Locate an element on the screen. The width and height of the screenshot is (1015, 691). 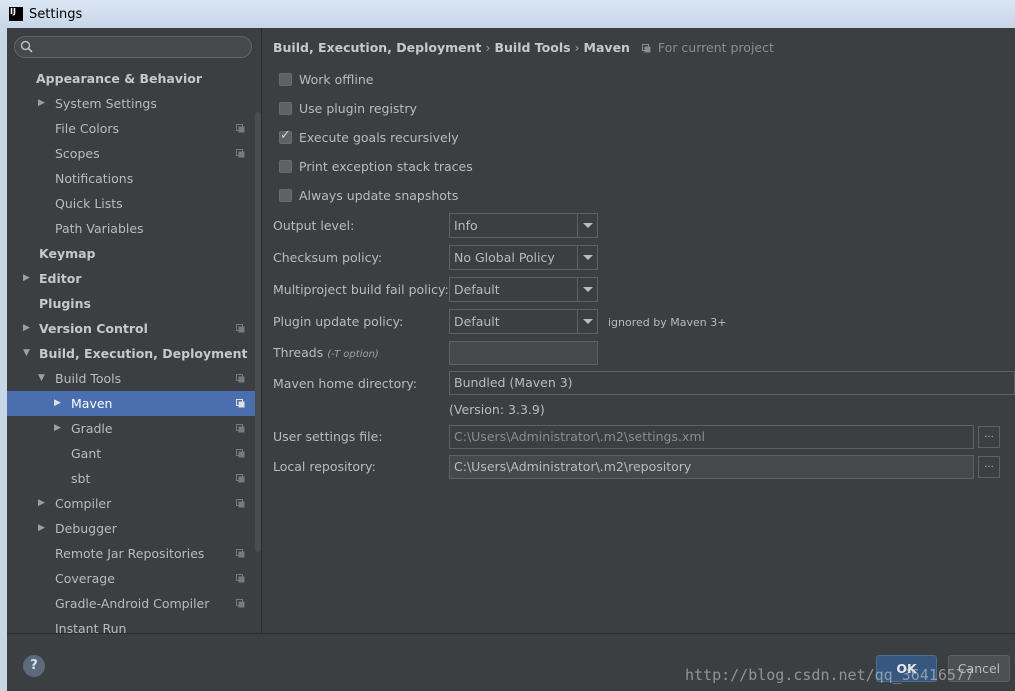
execute-goals-recursively-checkbox is located at coordinates (285, 136).